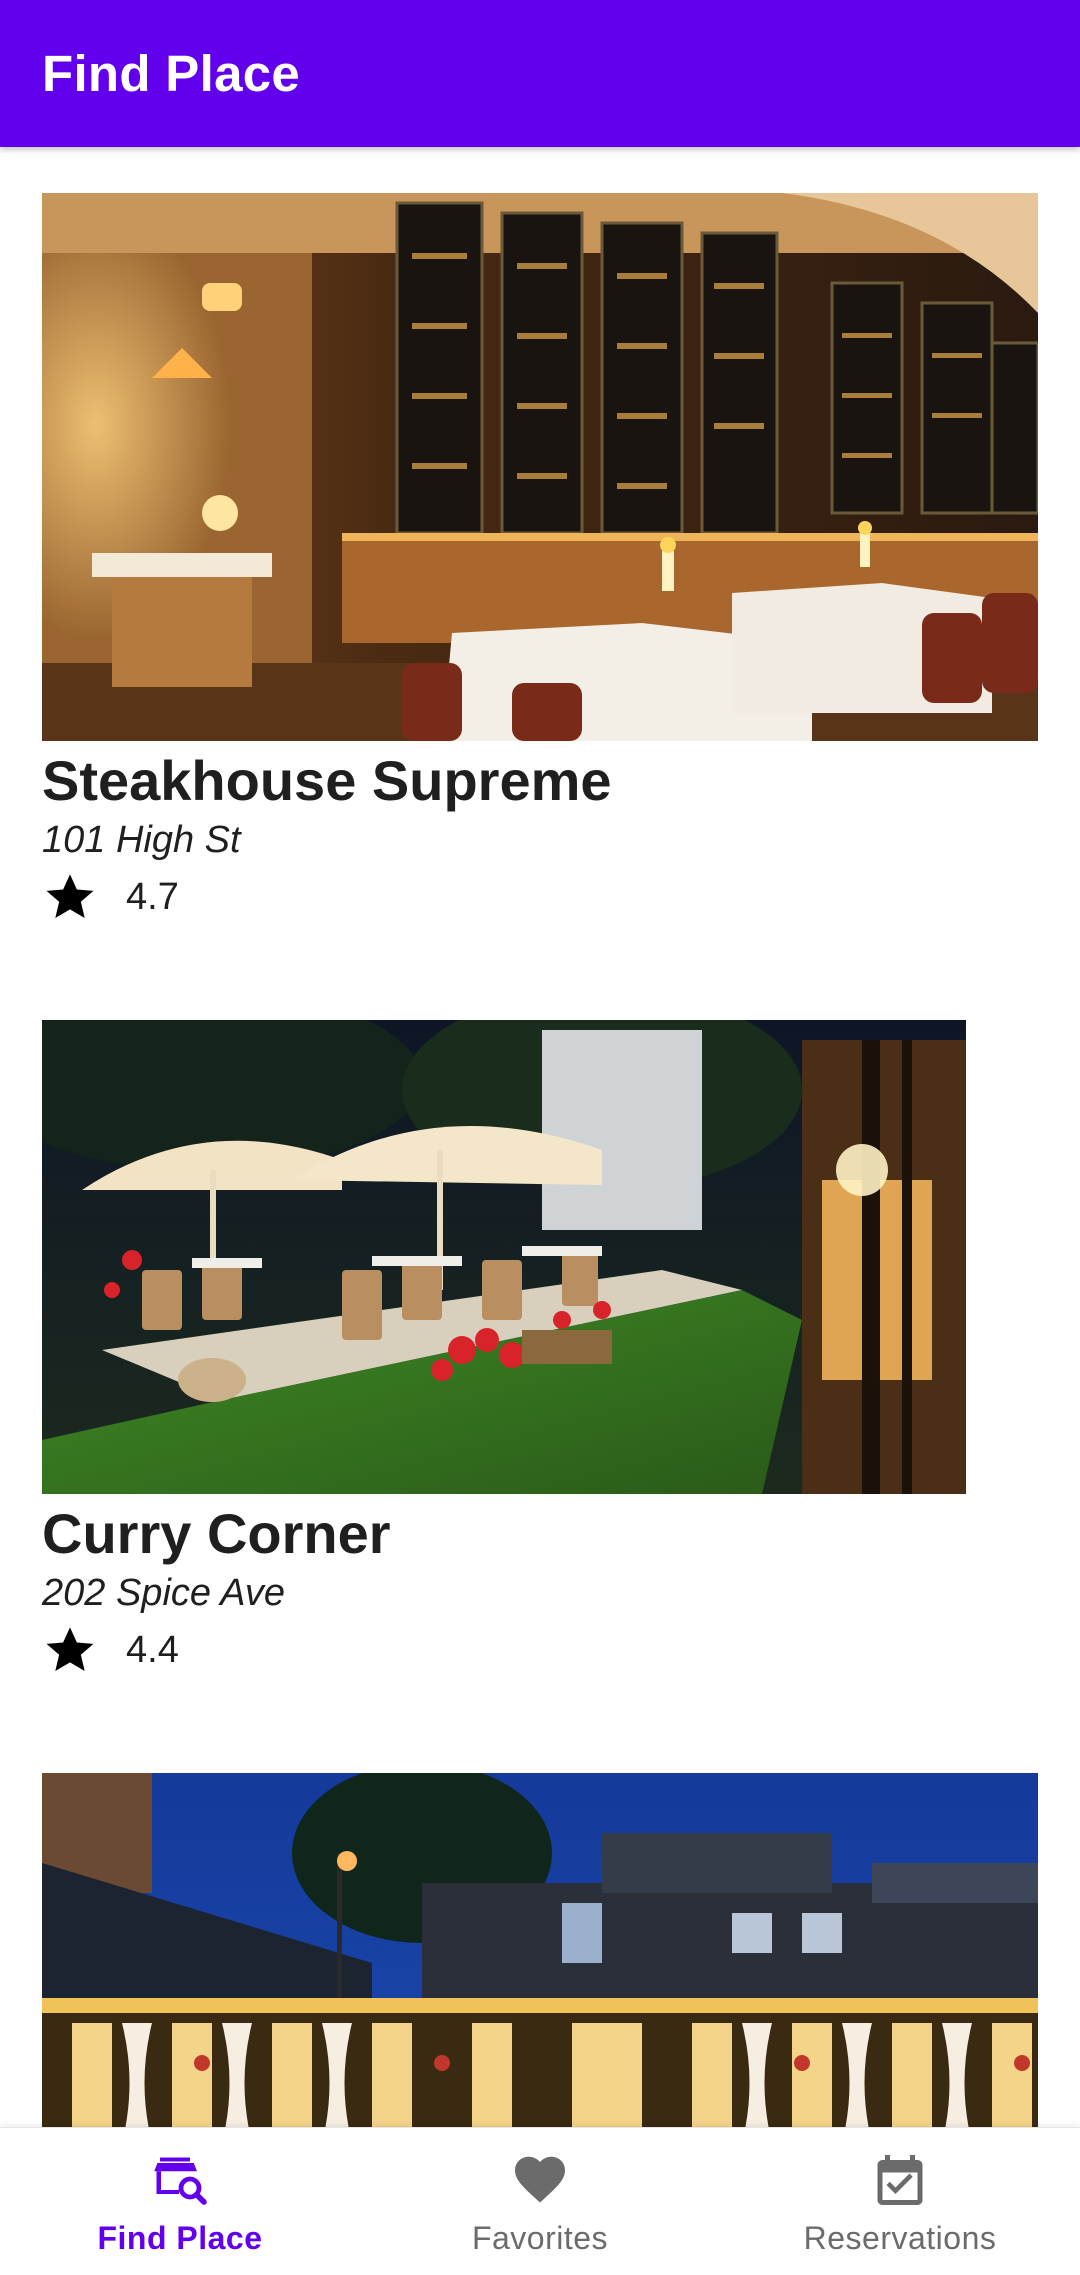 The height and width of the screenshot is (2275, 1080). Describe the element at coordinates (171, 73) in the screenshot. I see `page-title: Find Place` at that location.